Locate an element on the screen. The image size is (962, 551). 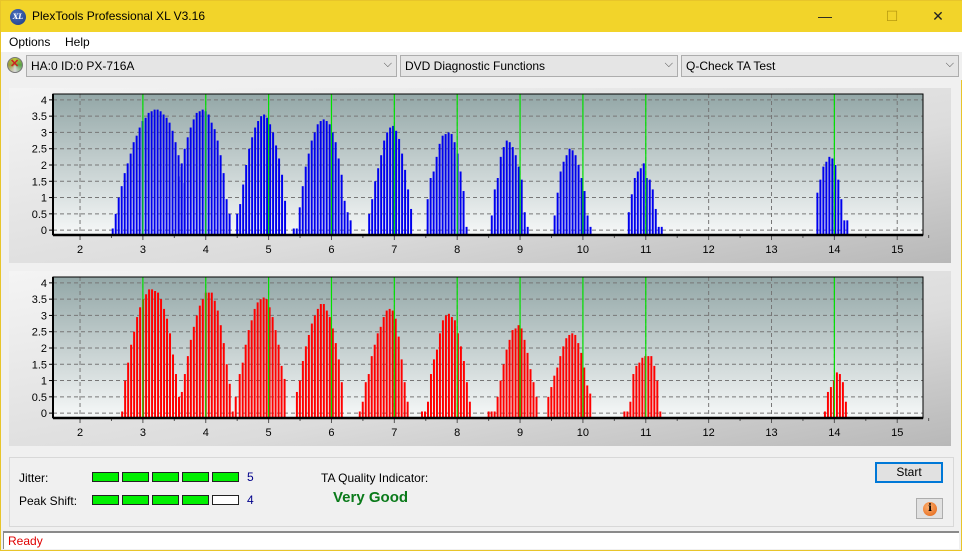
app-logo-icon: XL is located at coordinates (18, 17).